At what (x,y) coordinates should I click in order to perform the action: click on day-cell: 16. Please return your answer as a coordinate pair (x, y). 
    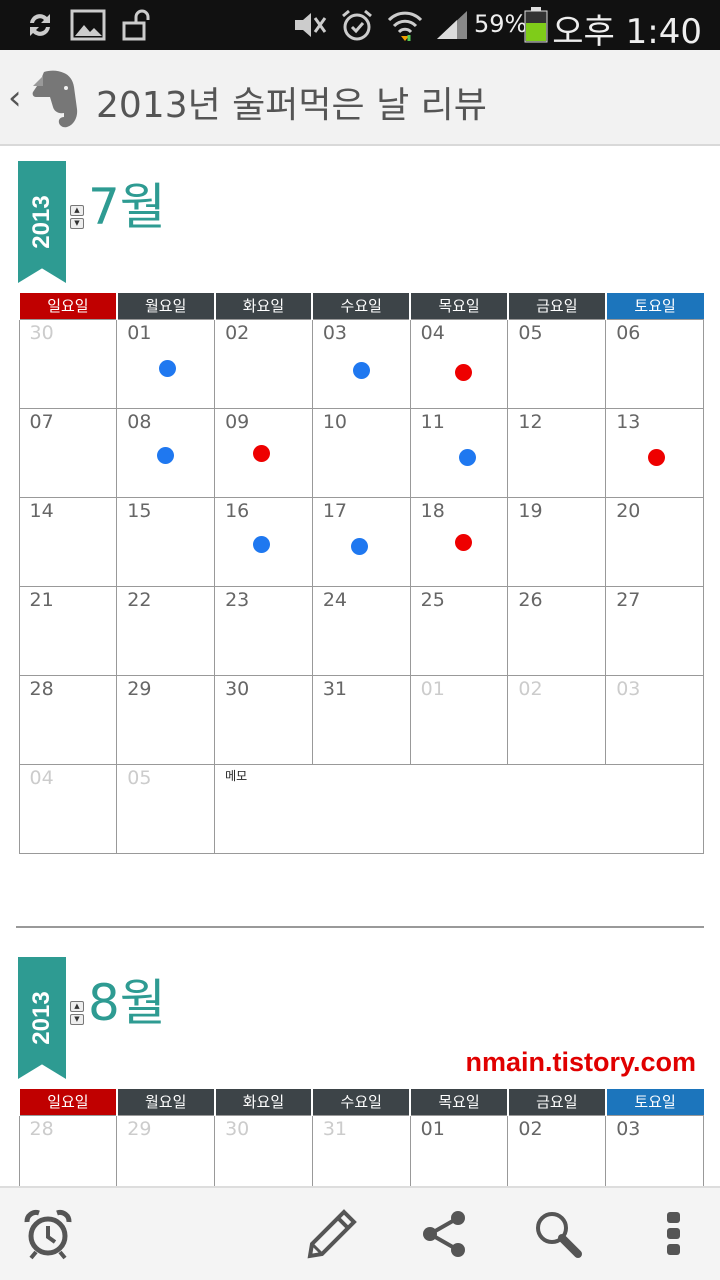
    Looking at the image, I should click on (263, 541).